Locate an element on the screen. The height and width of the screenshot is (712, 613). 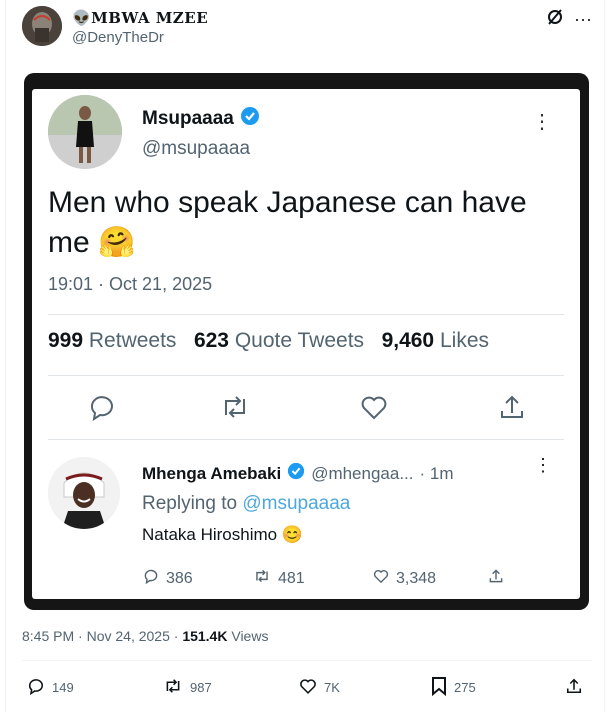
author-avatar is located at coordinates (42, 26).